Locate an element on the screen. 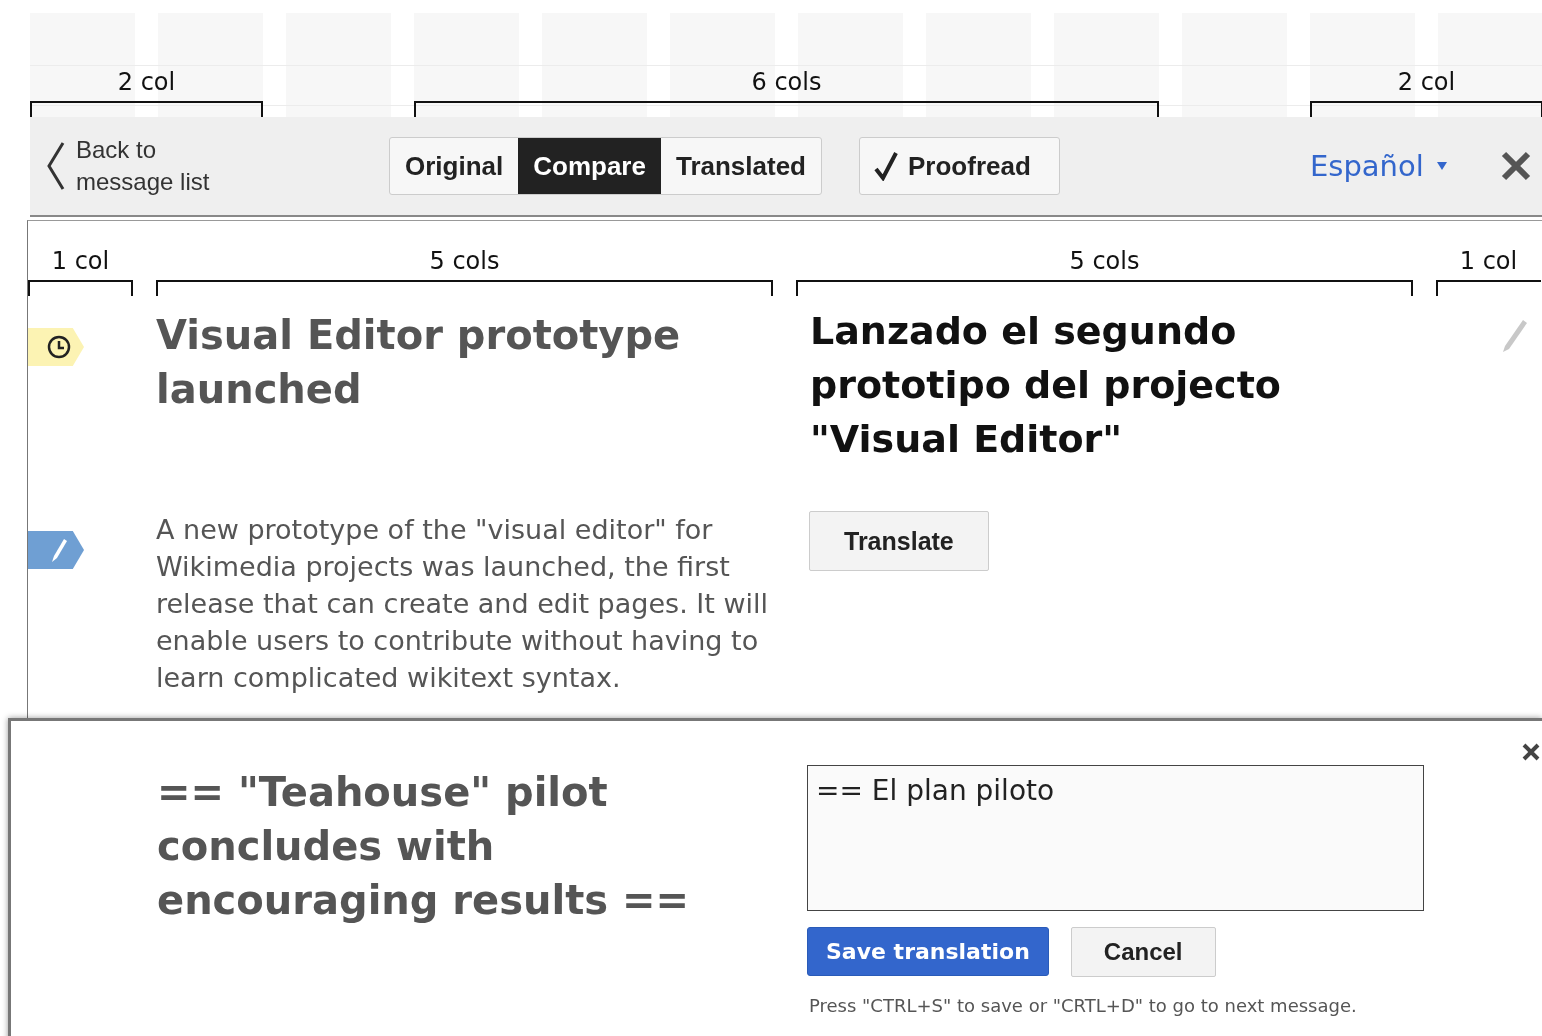 The image size is (1542, 1036). view-tab: Compare is located at coordinates (589, 166).